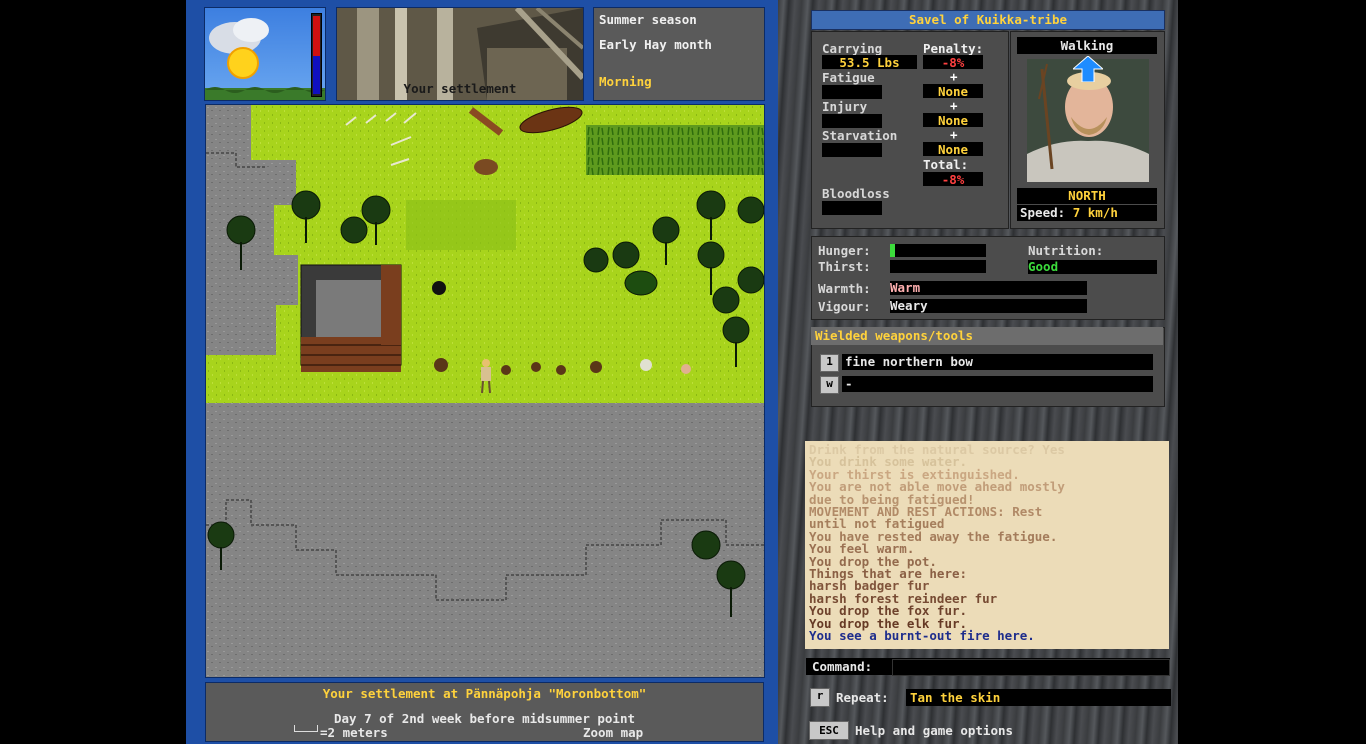 This screenshot has width=1366, height=744. What do you see at coordinates (953, 120) in the screenshot?
I see `penalty-injury: None` at bounding box center [953, 120].